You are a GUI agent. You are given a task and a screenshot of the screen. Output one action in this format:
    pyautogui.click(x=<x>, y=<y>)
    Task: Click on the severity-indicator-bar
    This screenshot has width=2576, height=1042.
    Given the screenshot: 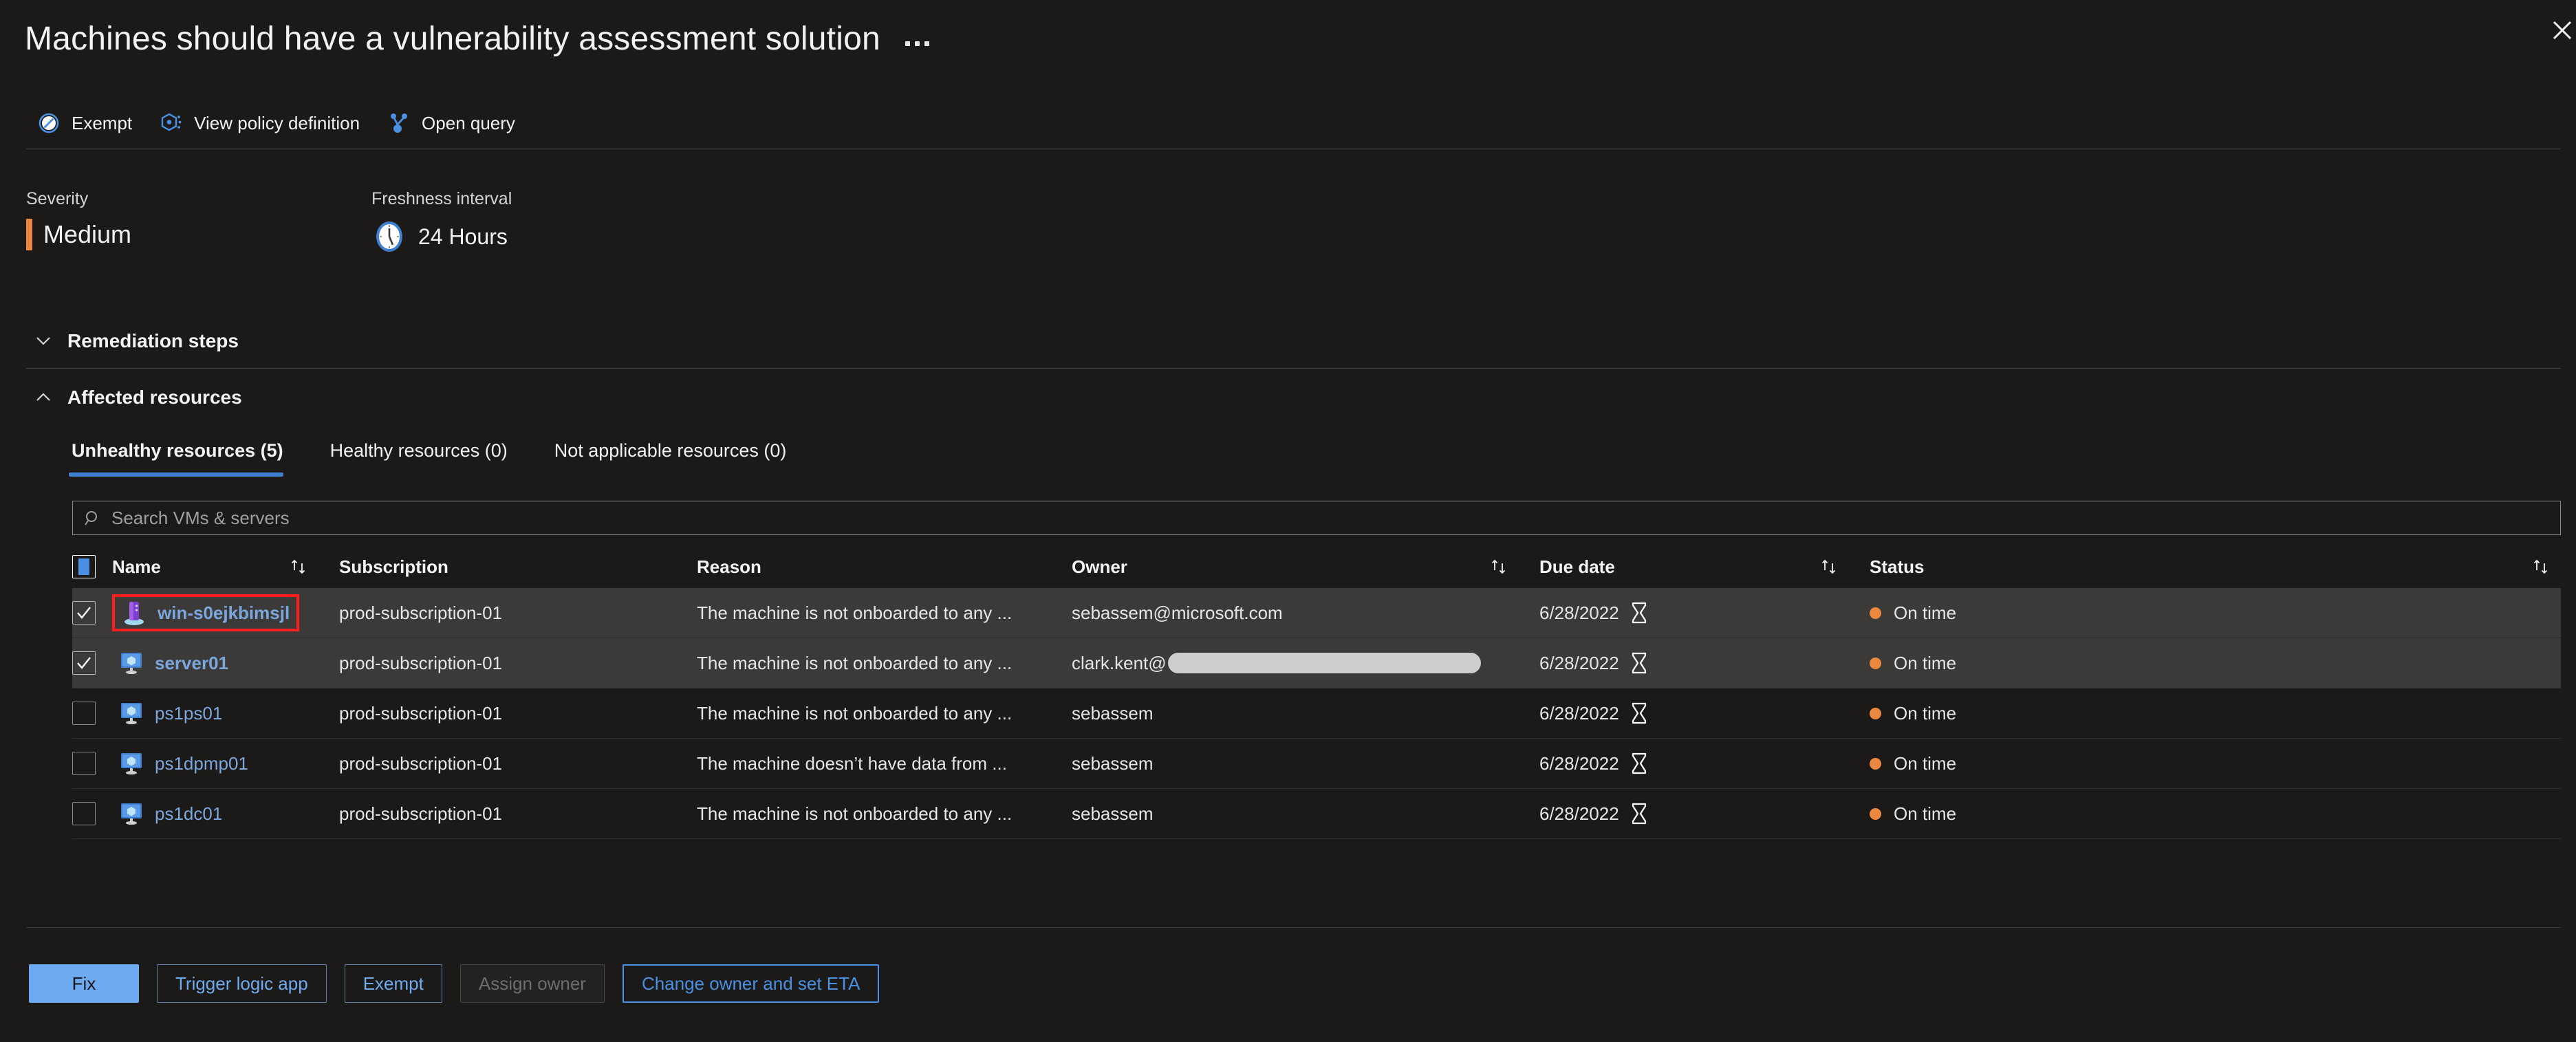 What is the action you would take?
    pyautogui.click(x=29, y=235)
    